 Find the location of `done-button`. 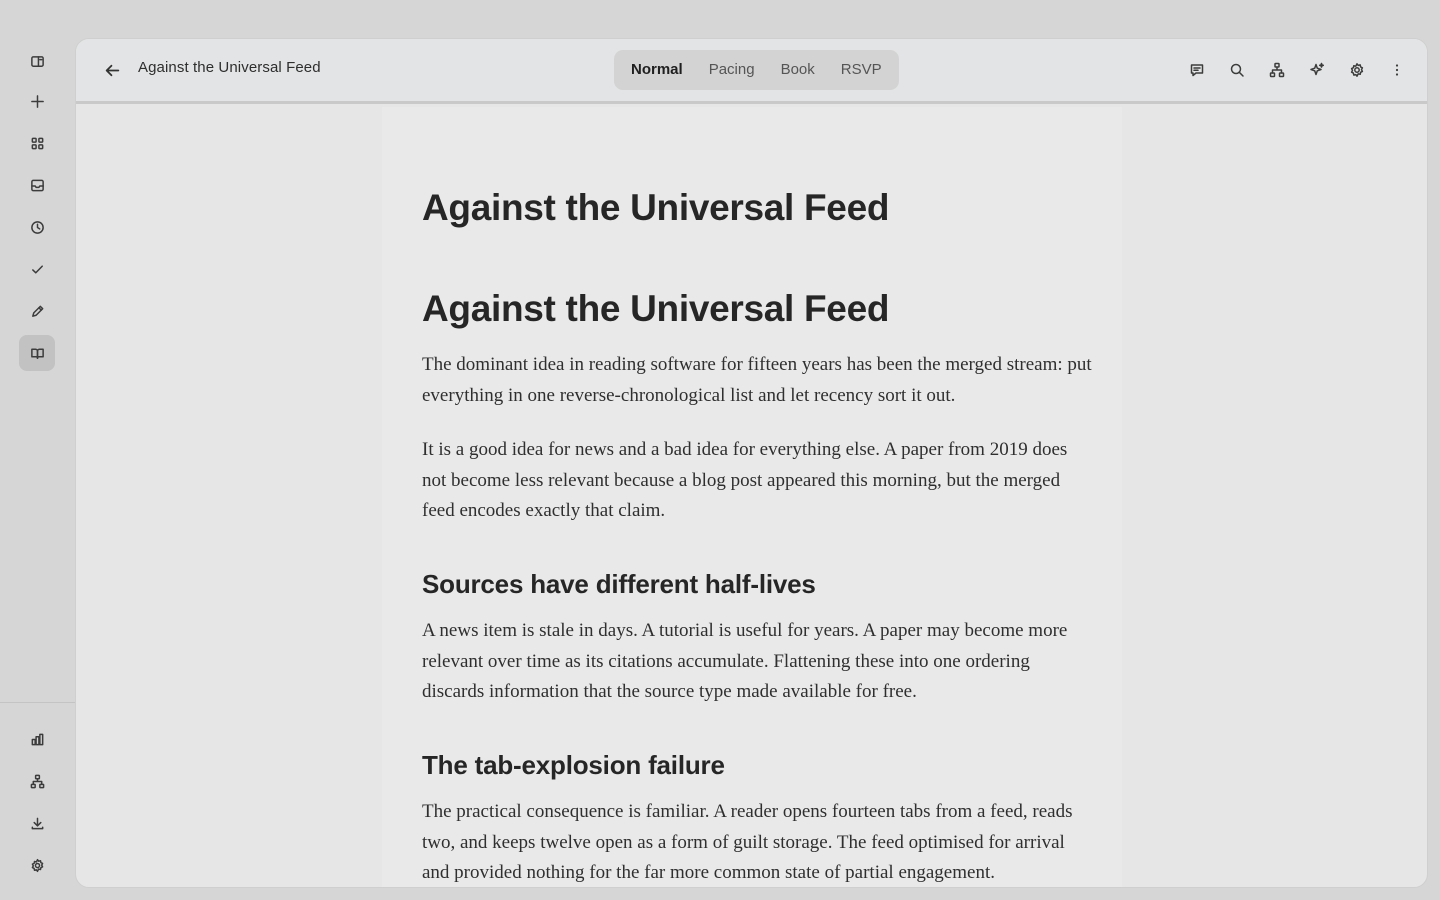

done-button is located at coordinates (37, 269).